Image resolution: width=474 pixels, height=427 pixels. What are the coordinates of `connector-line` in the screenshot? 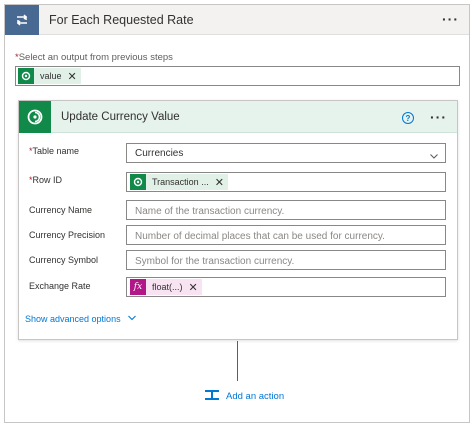 It's located at (237, 361).